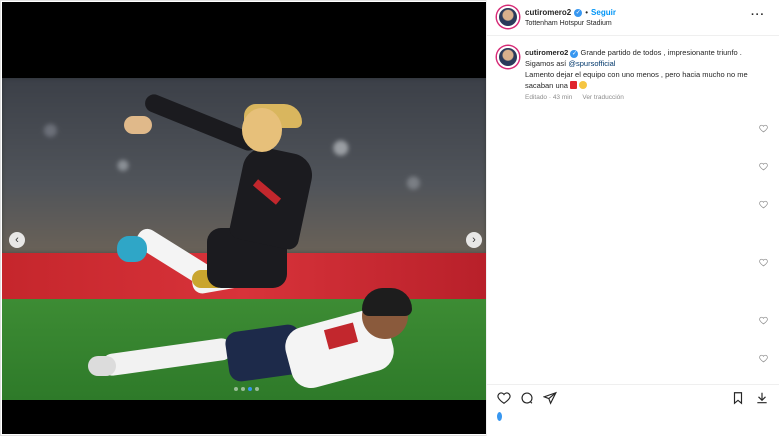 This screenshot has height=436, width=780. I want to click on chevron-right-icon: ›, so click(474, 240).